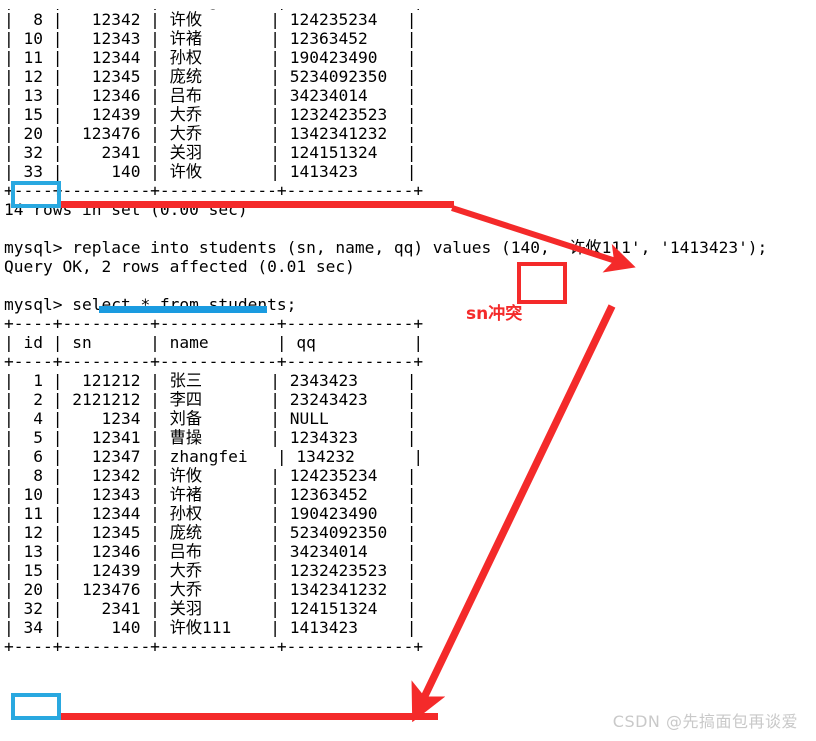  What do you see at coordinates (210, 437) in the screenshot?
I see `terminal-line: | 5 | 12341 | 曹操 | 1234323 |` at bounding box center [210, 437].